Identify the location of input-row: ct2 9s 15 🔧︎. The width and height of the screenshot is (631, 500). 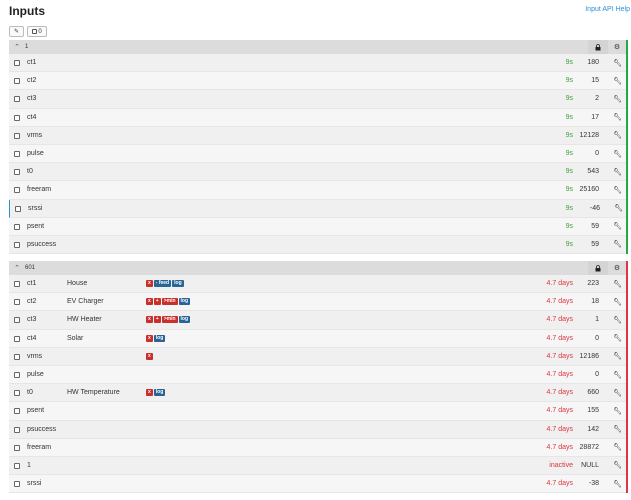
(318, 81).